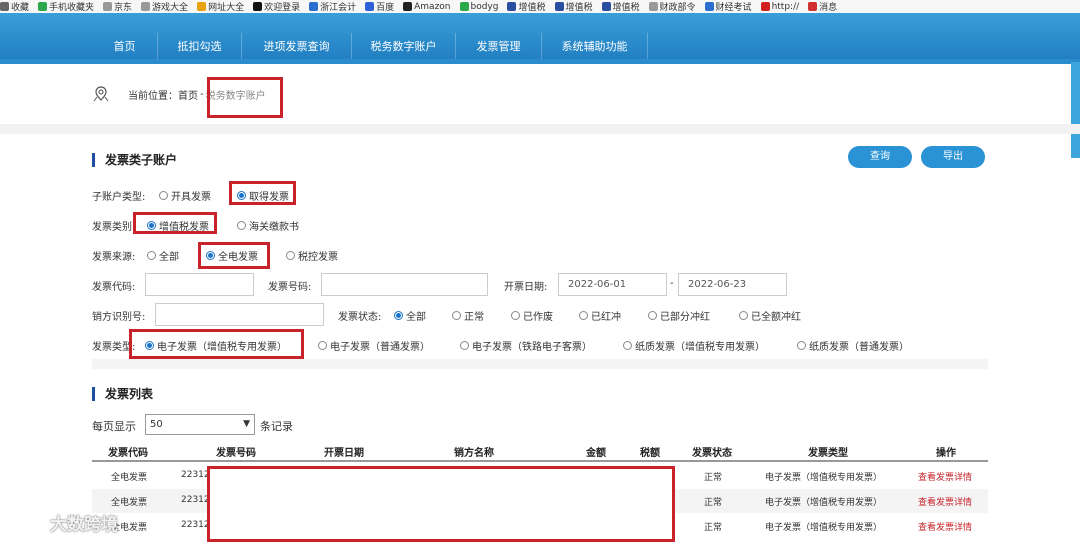 The height and width of the screenshot is (544, 1080). I want to click on filter-section-title: 发票类子账户, so click(134, 159).